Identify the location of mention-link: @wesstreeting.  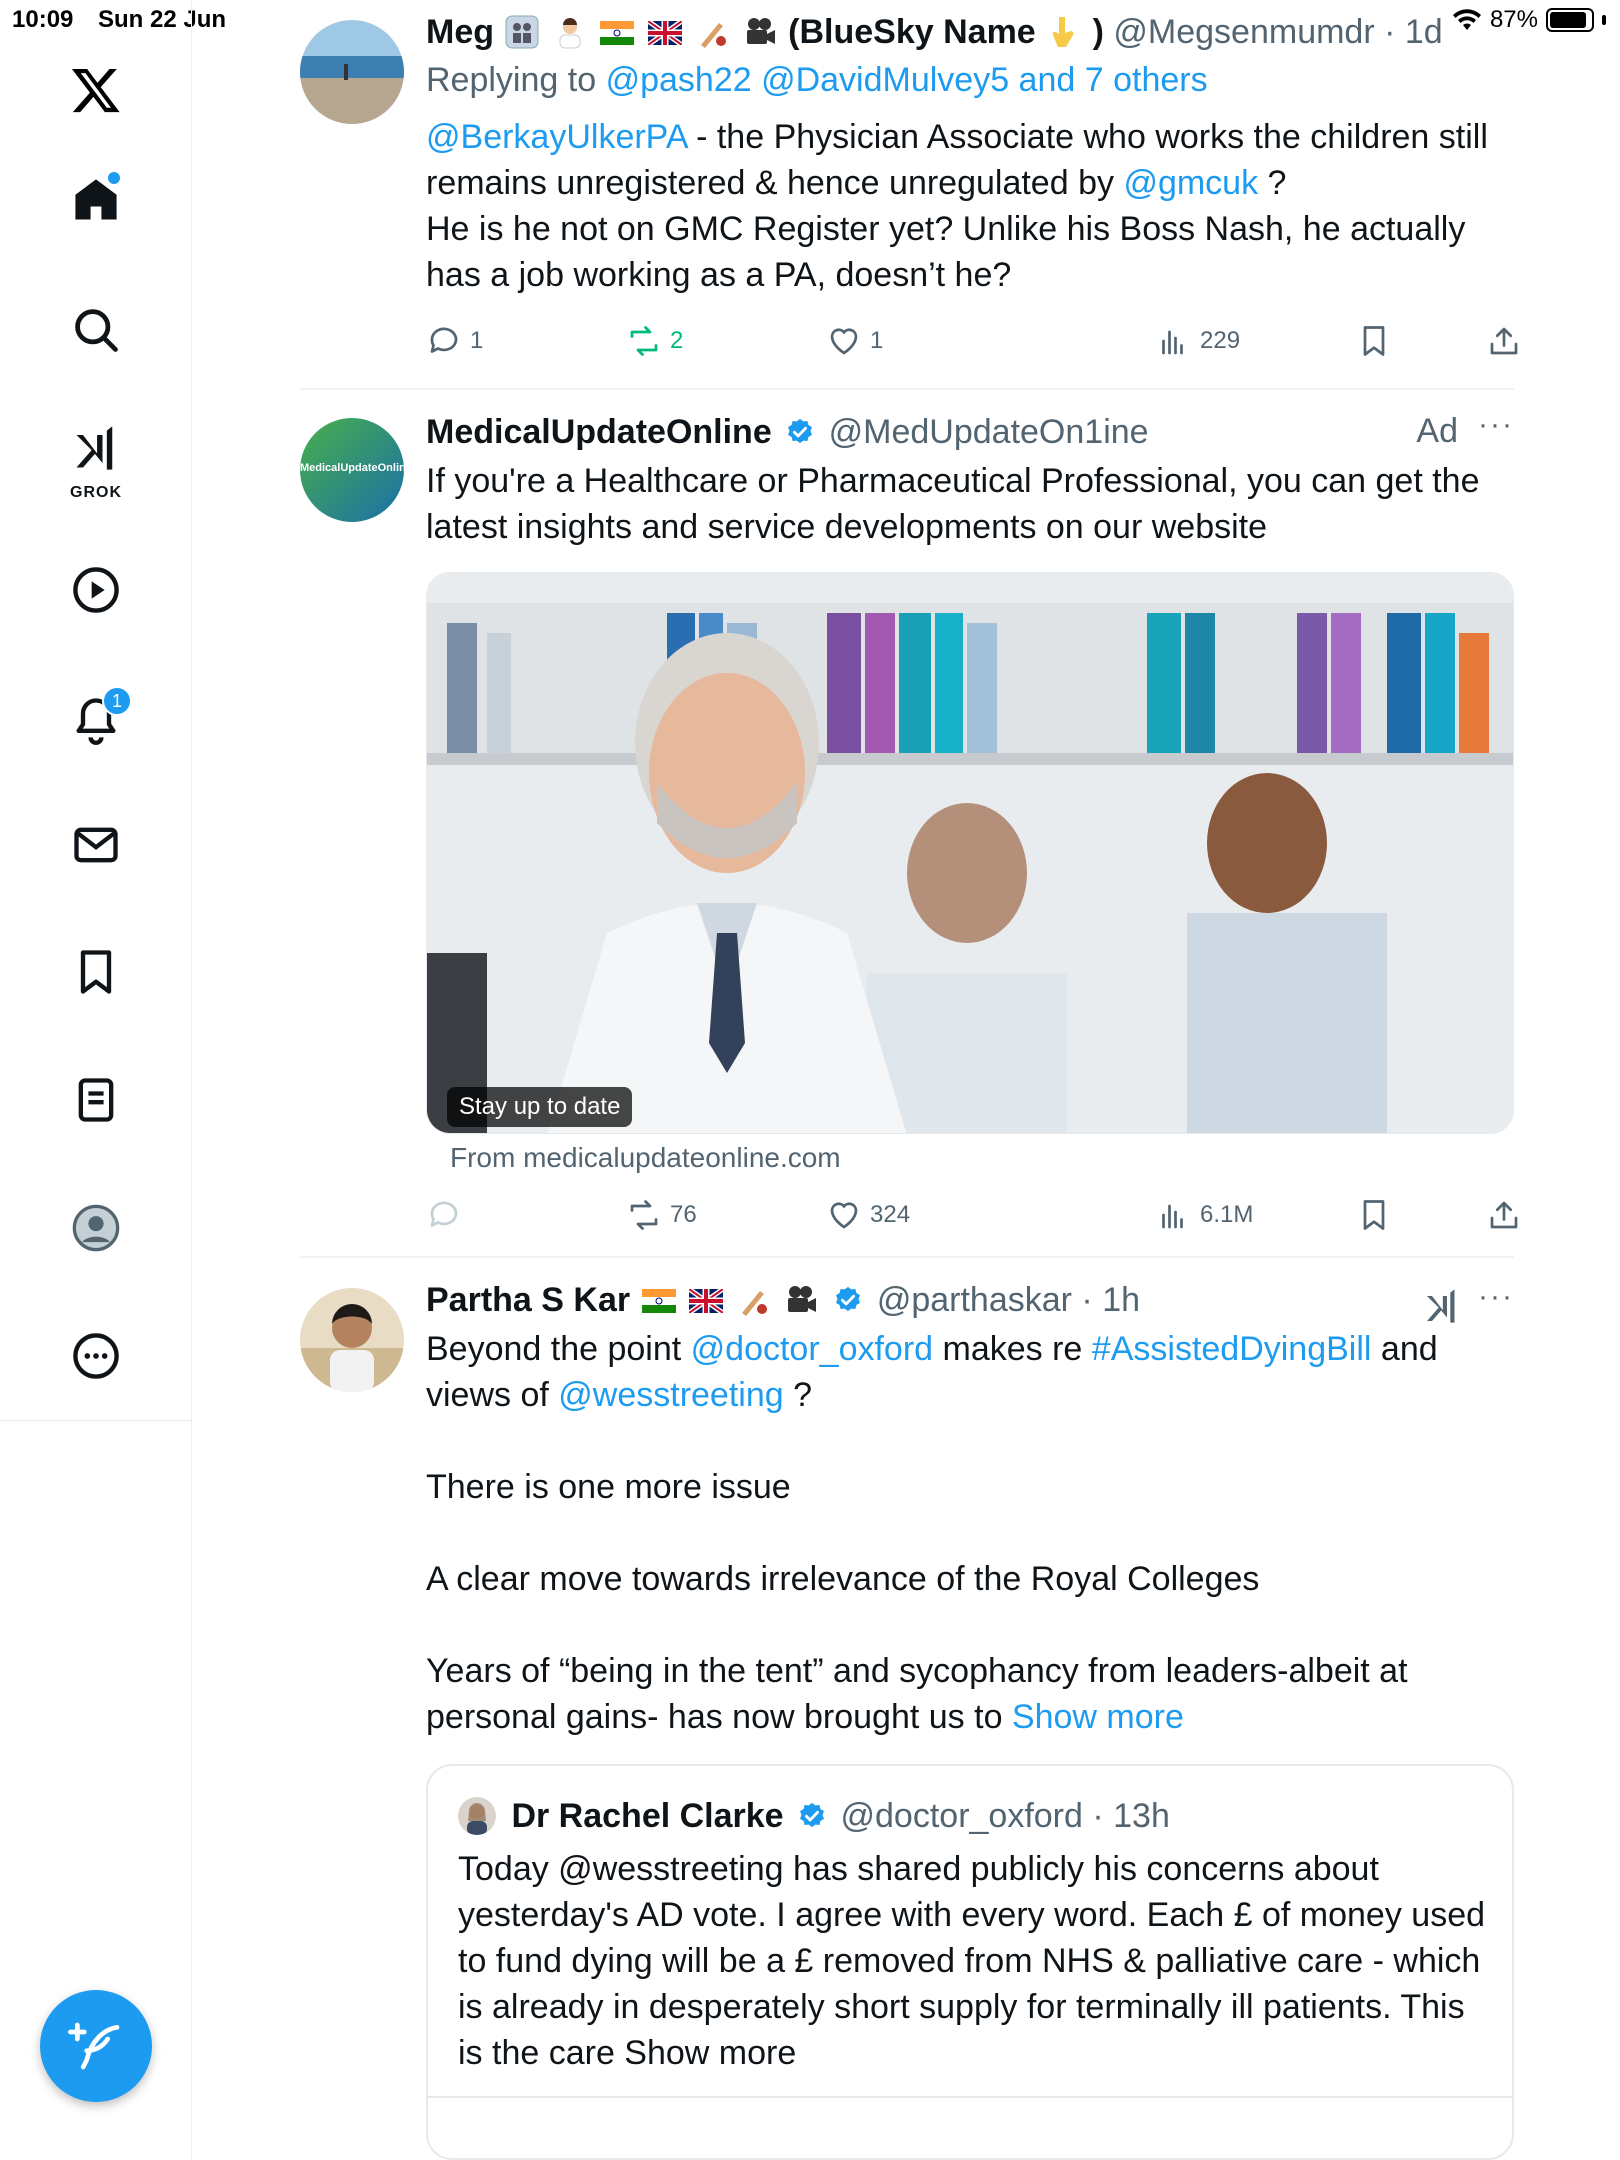
(670, 1395).